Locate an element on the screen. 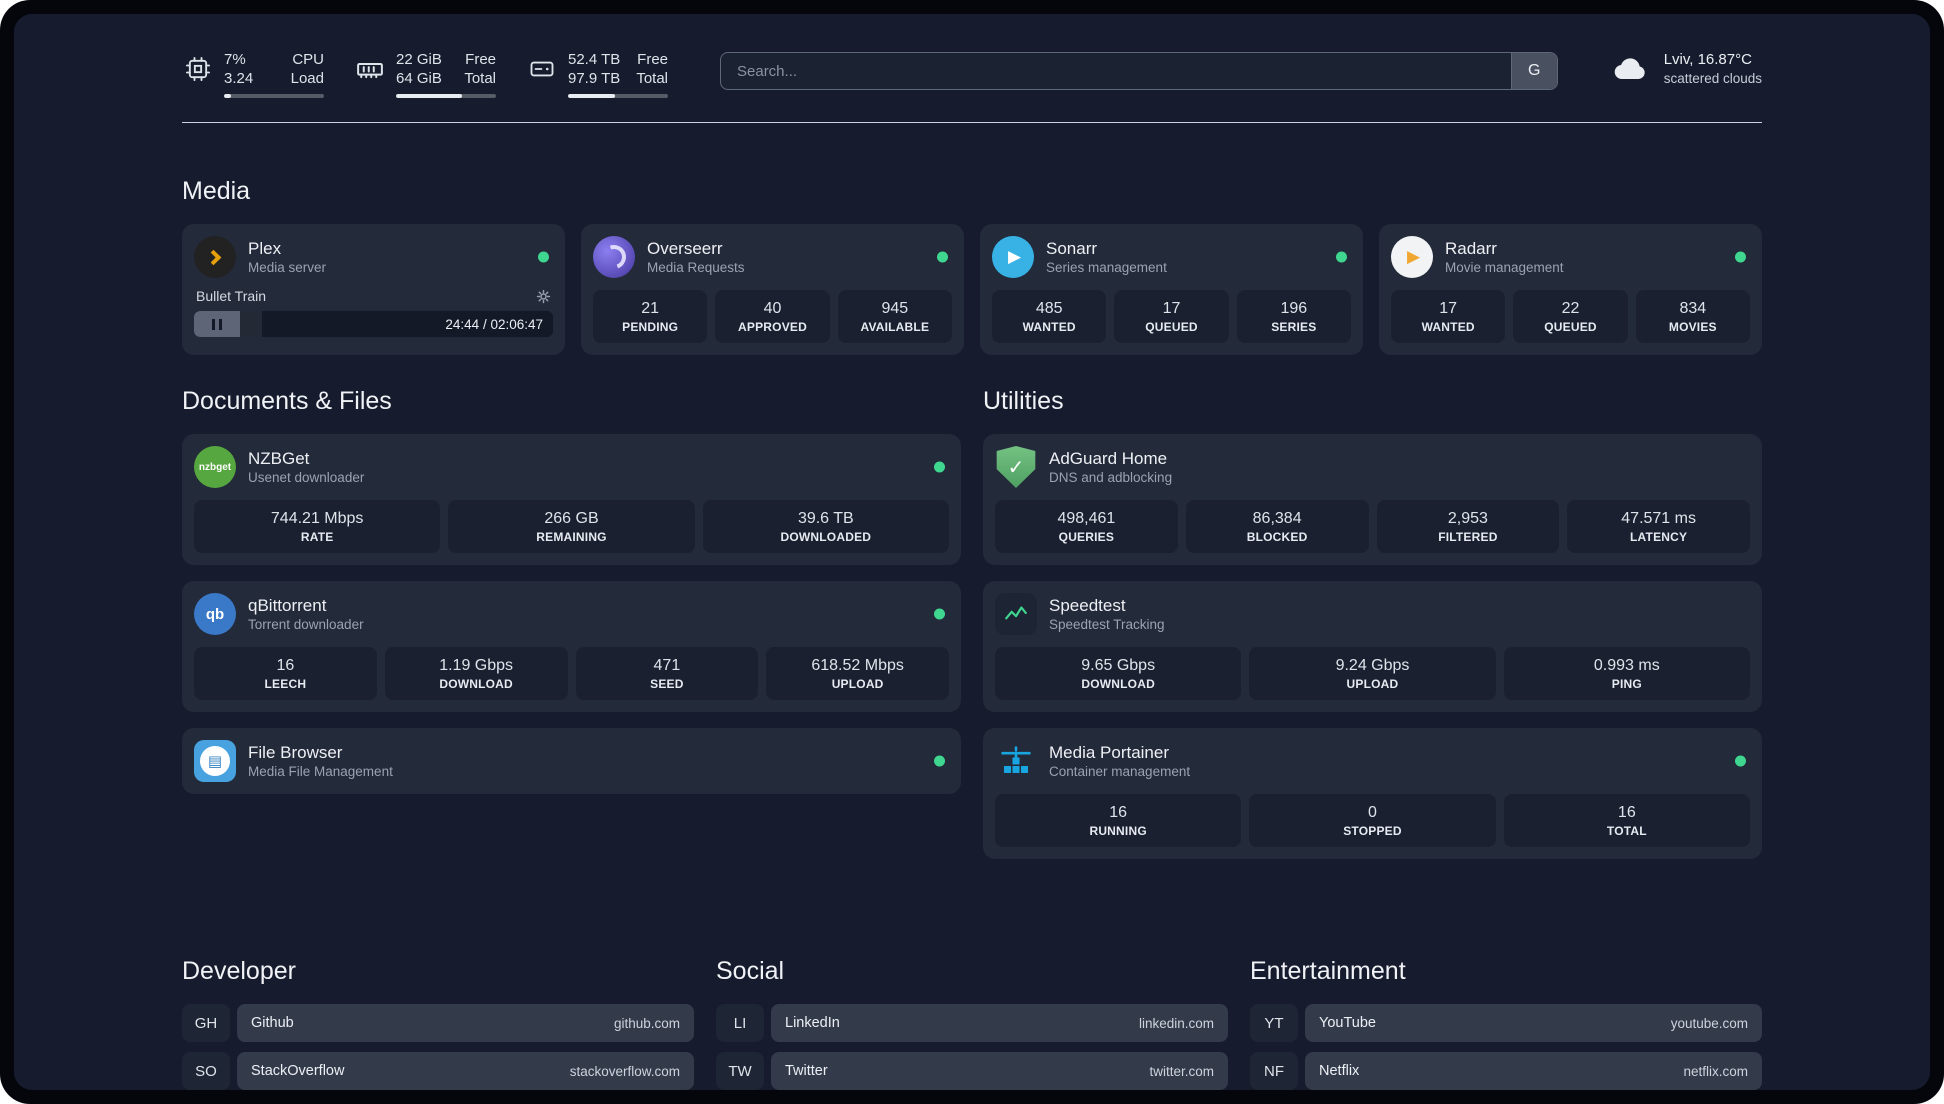 The width and height of the screenshot is (1944, 1104). disk-progress-fill is located at coordinates (591, 96).